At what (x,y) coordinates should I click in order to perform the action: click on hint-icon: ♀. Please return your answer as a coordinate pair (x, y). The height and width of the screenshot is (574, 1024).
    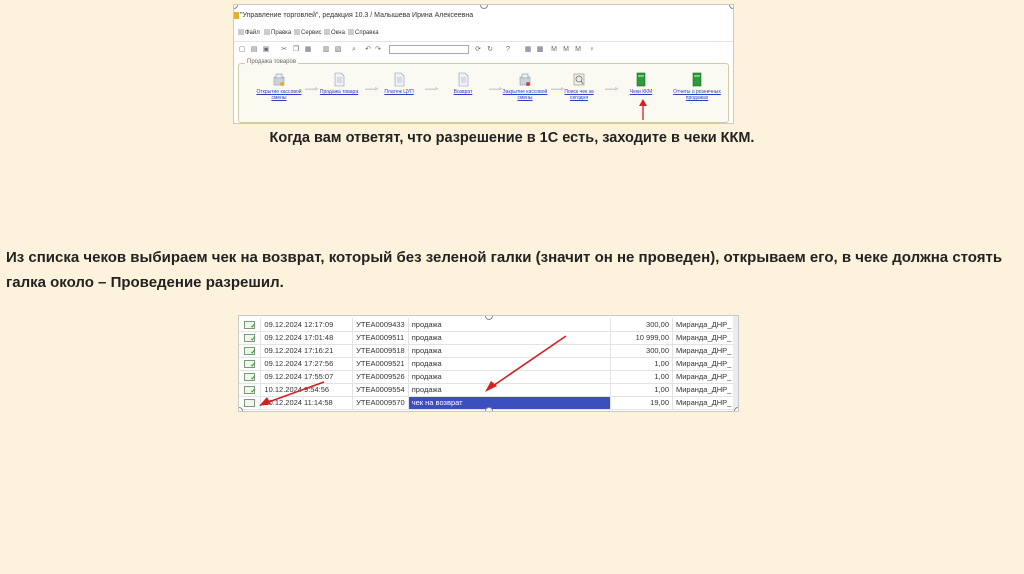
    Looking at the image, I should click on (592, 49).